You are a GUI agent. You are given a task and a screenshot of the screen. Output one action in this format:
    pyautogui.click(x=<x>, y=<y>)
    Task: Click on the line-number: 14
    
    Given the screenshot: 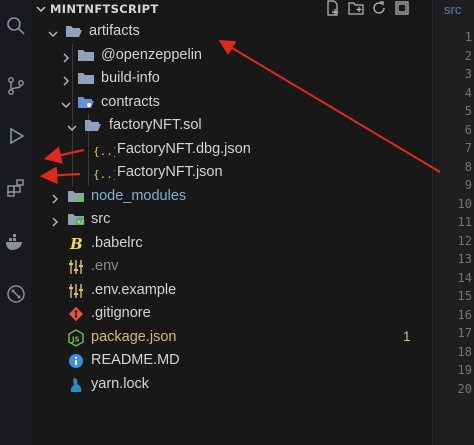 What is the action you would take?
    pyautogui.click(x=464, y=277)
    